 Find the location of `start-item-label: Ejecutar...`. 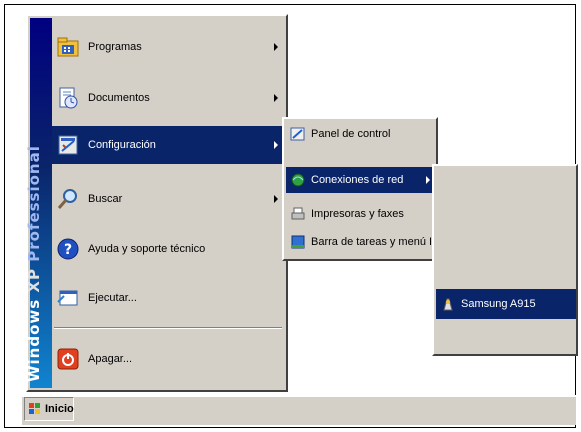

start-item-label: Ejecutar... is located at coordinates (112, 298).